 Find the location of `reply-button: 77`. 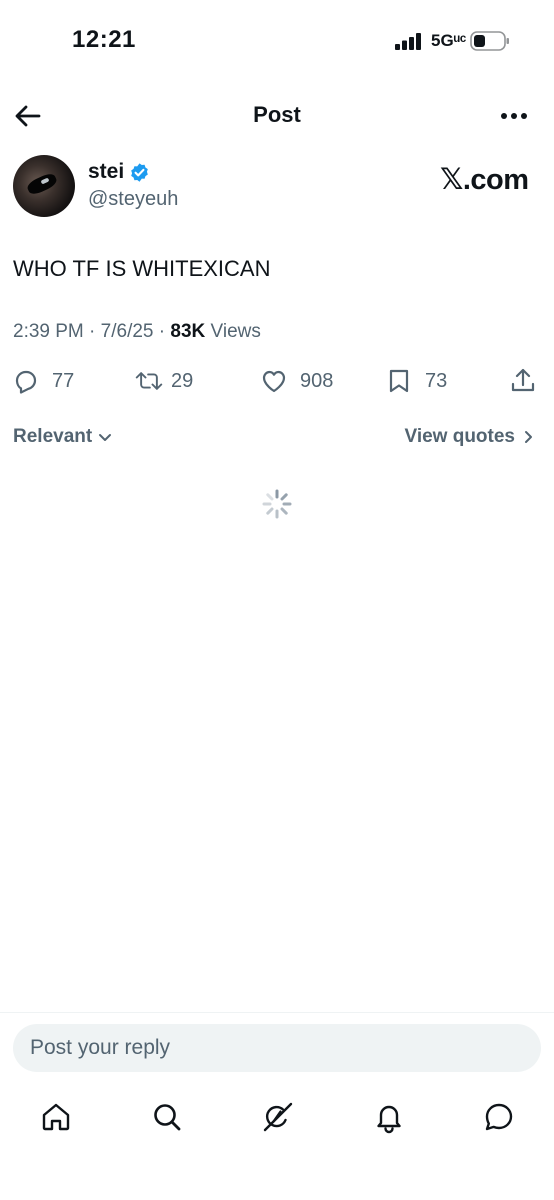

reply-button: 77 is located at coordinates (43, 381).